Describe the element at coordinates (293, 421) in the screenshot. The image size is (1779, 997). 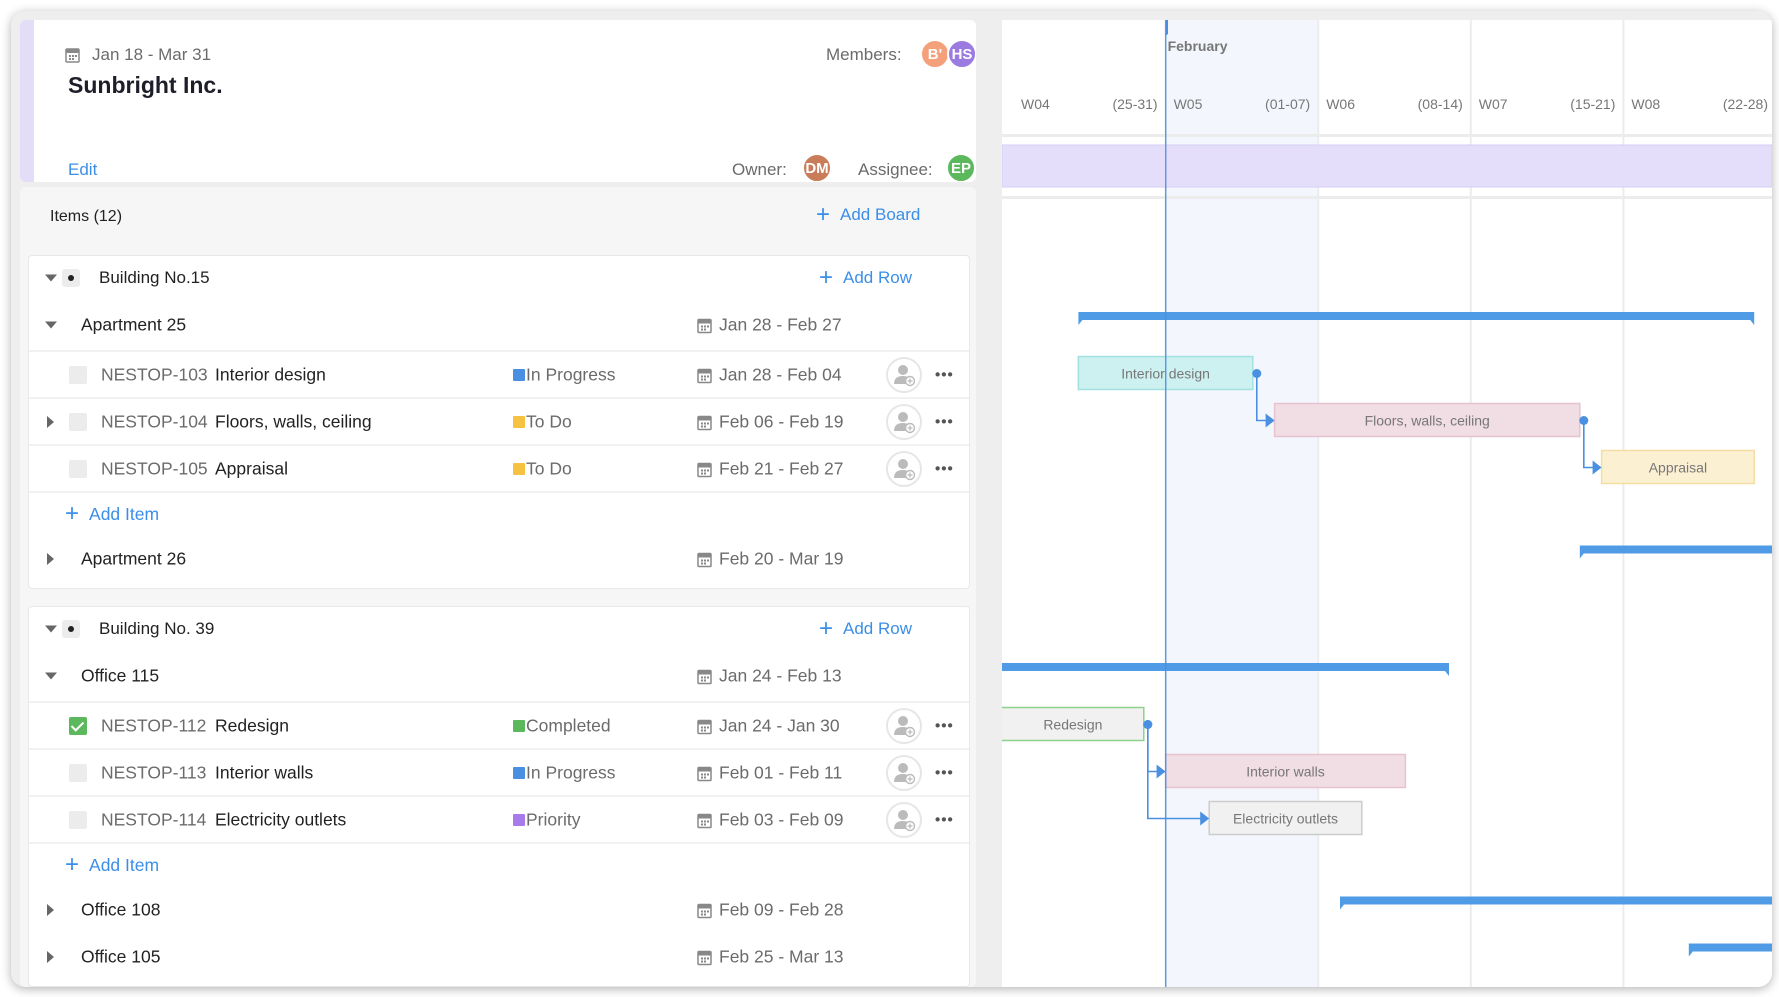
I see `task-title: Floors, walls, ceiling` at that location.